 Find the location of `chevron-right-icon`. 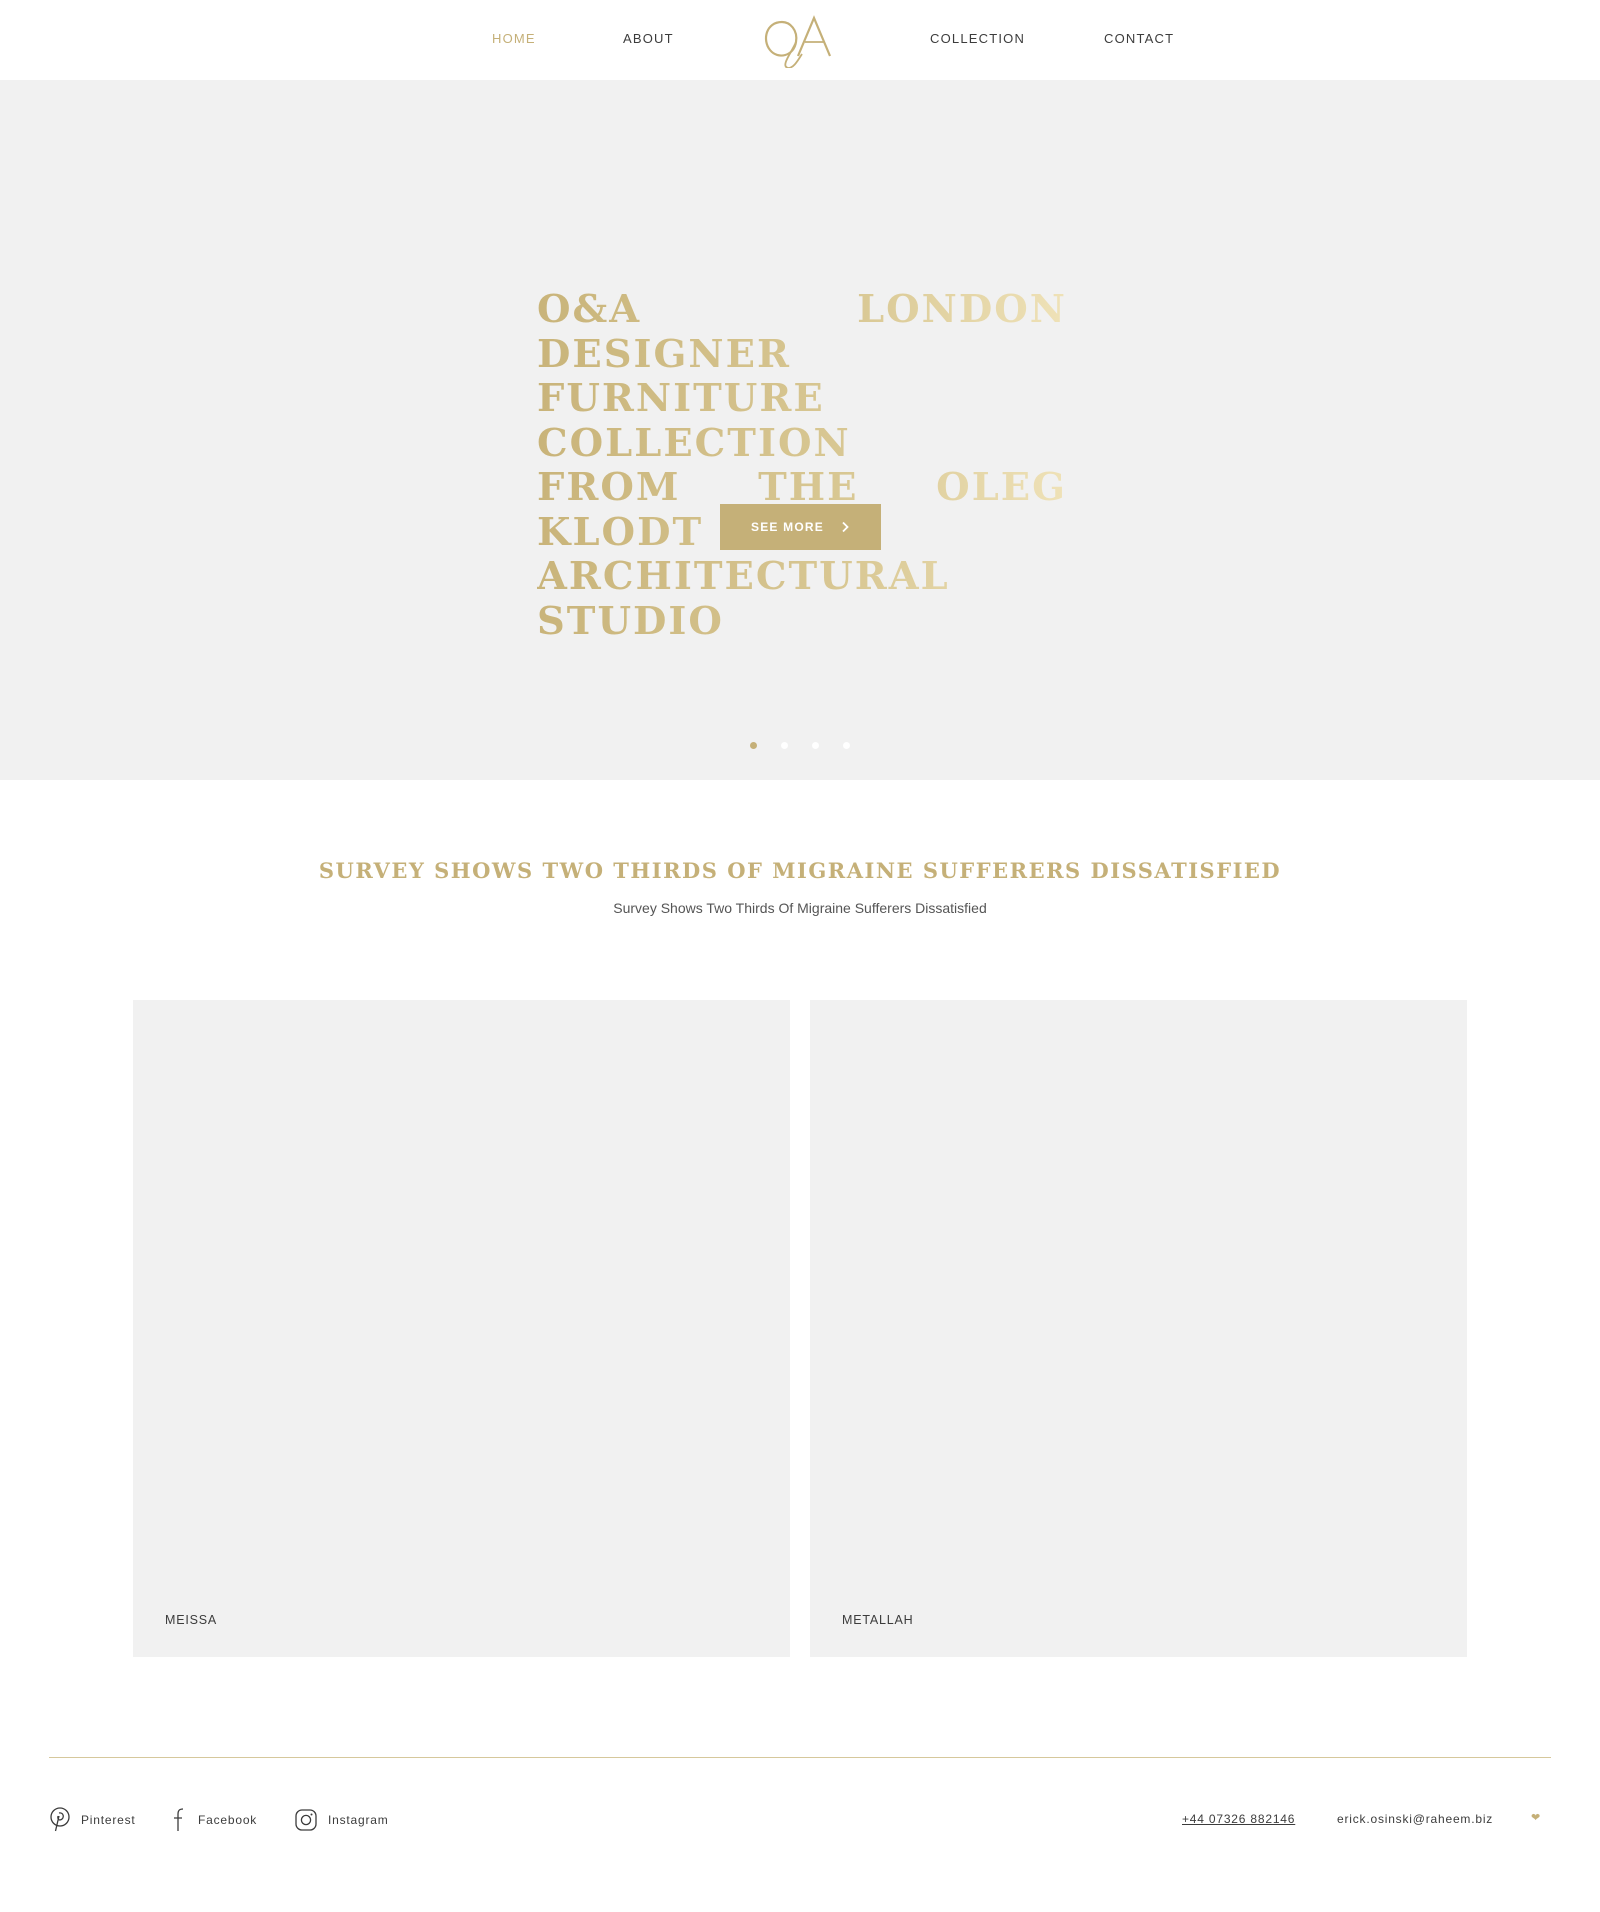

chevron-right-icon is located at coordinates (845, 527).